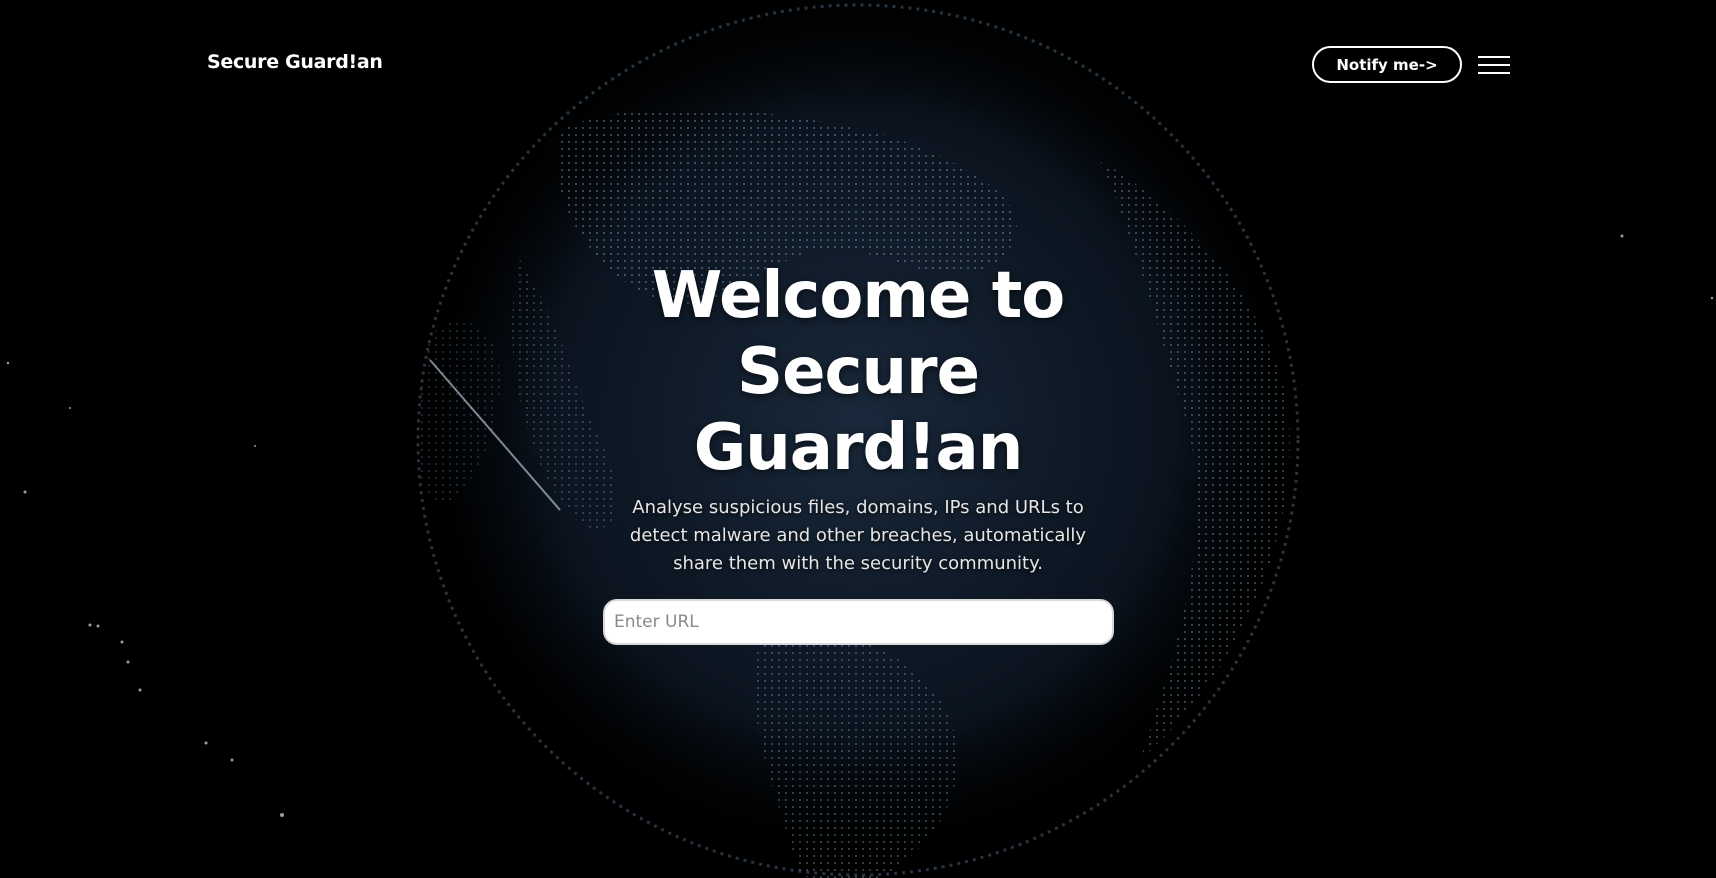 The height and width of the screenshot is (878, 1716). I want to click on hero-title-line: Welcome to, so click(858, 296).